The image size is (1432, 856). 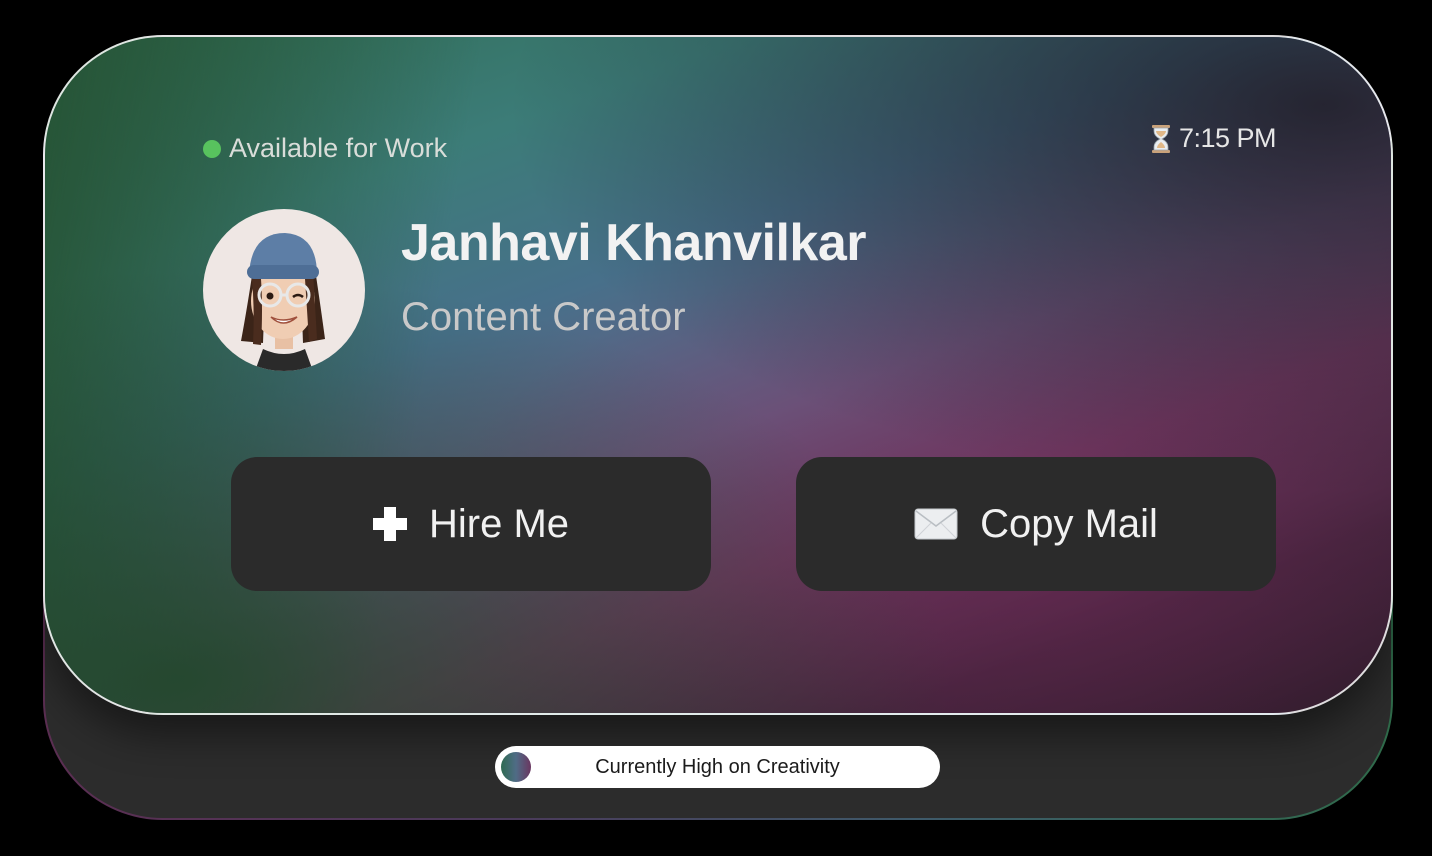 What do you see at coordinates (634, 243) in the screenshot?
I see `profile-name: Janhavi Khanvilkar` at bounding box center [634, 243].